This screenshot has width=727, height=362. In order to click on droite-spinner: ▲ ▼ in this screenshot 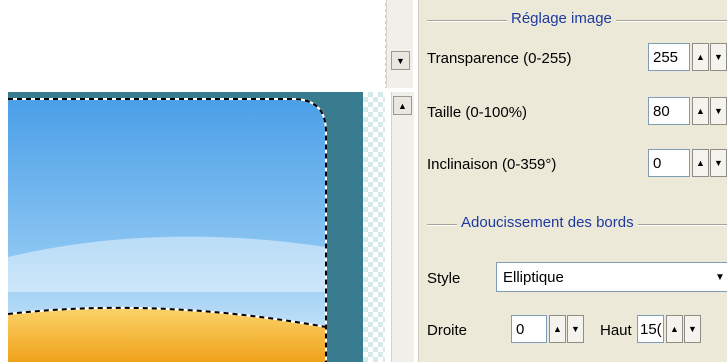, I will do `click(567, 329)`.